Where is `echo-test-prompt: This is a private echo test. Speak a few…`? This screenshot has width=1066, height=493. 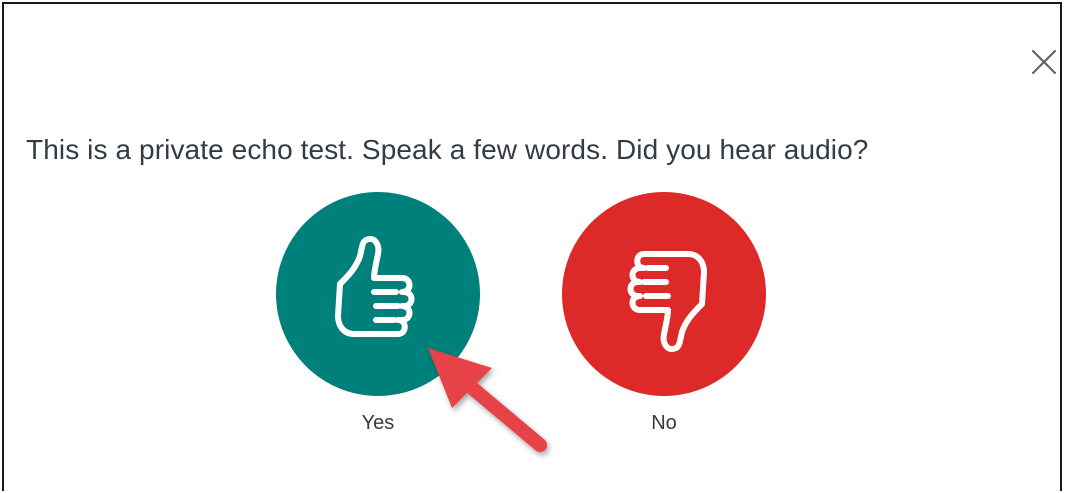 echo-test-prompt: This is a private echo test. Speak a few… is located at coordinates (447, 149).